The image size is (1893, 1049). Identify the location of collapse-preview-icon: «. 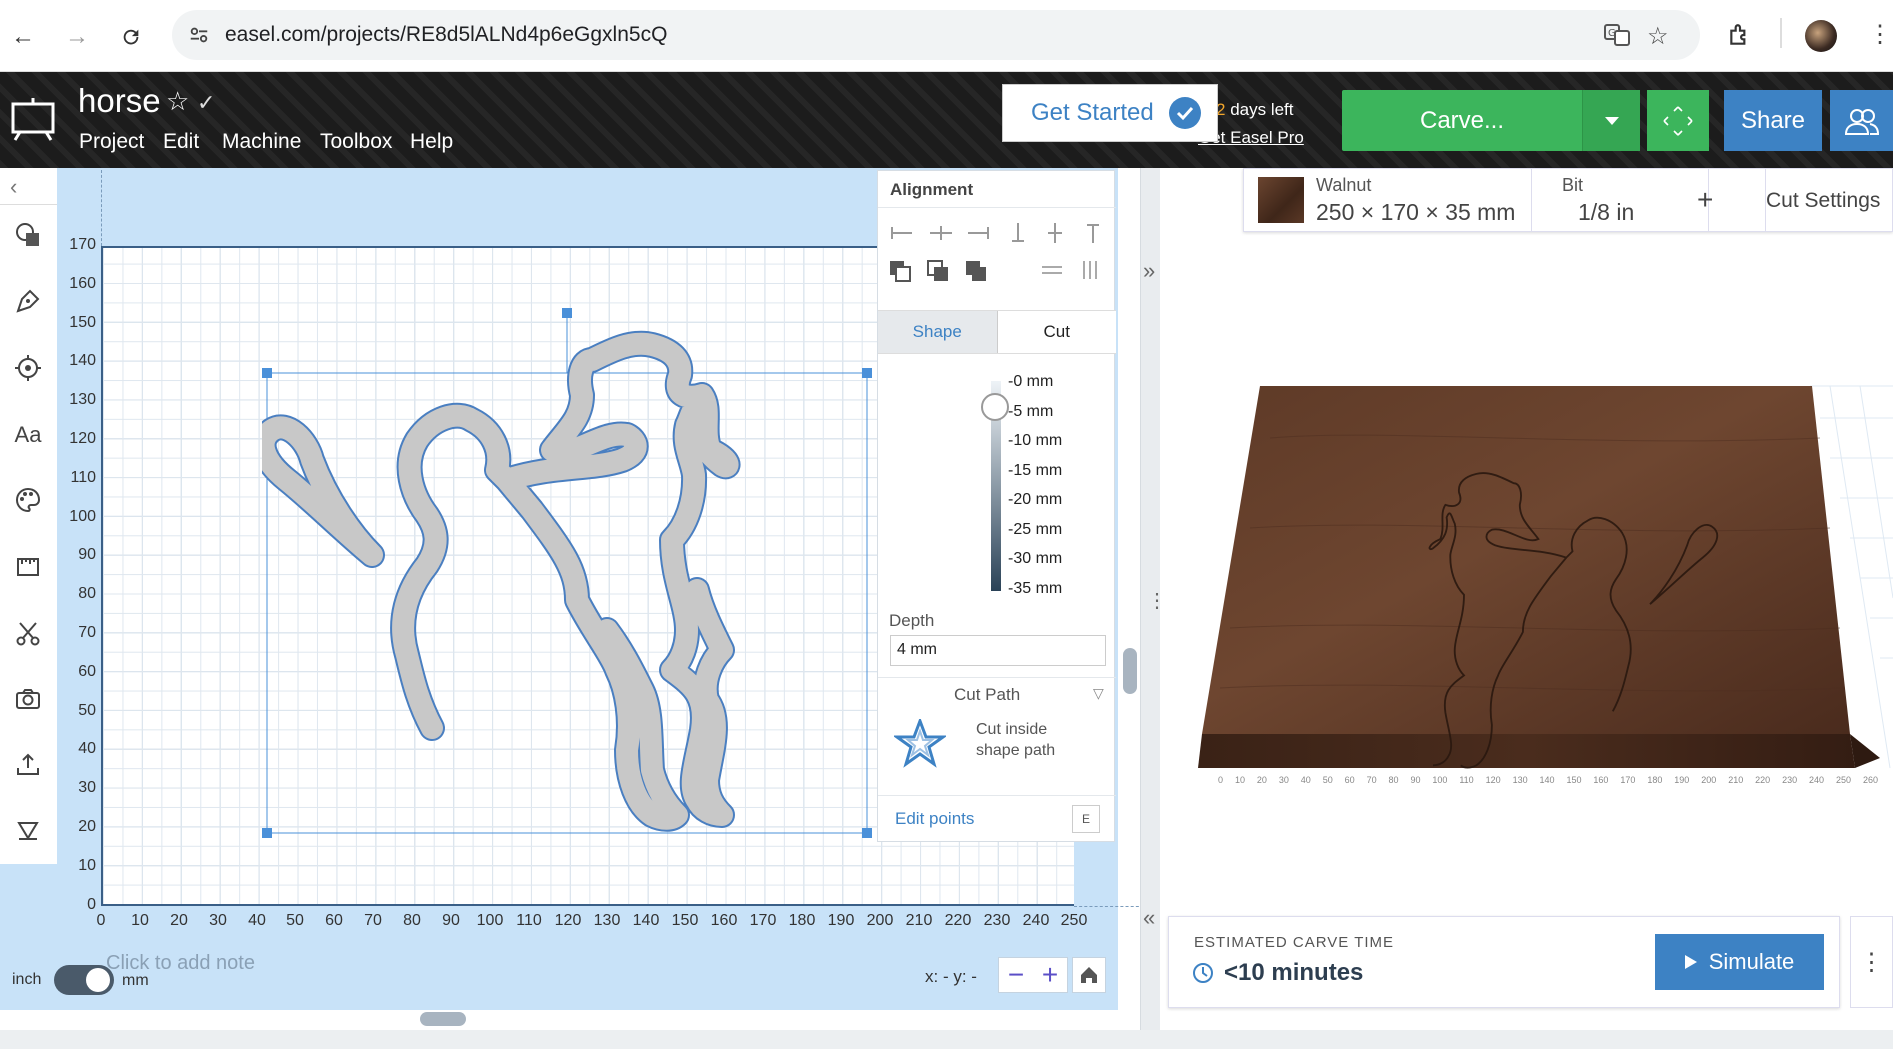
(1149, 918).